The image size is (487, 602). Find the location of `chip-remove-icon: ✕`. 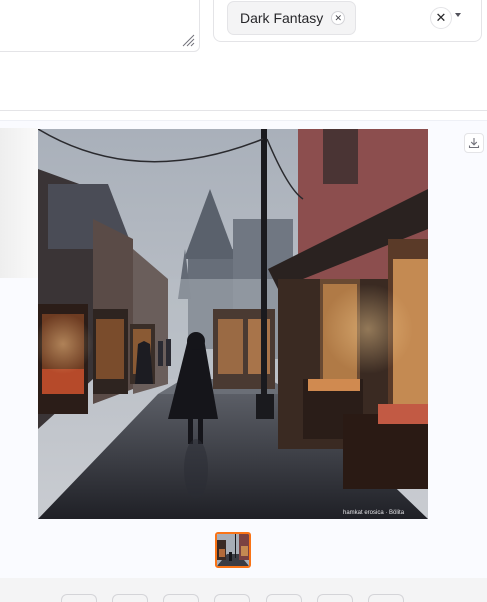

chip-remove-icon: ✕ is located at coordinates (338, 18).